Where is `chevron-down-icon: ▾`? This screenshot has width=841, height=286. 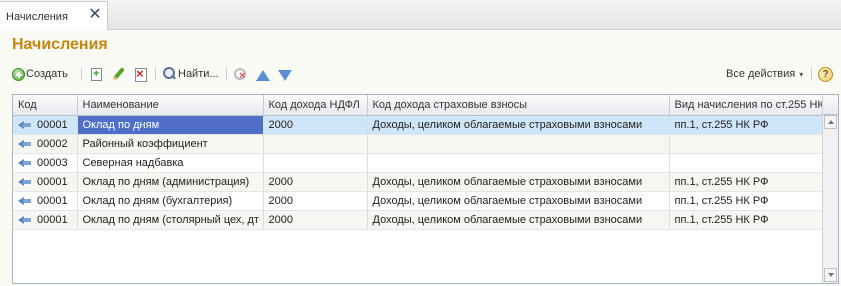
chevron-down-icon: ▾ is located at coordinates (801, 74).